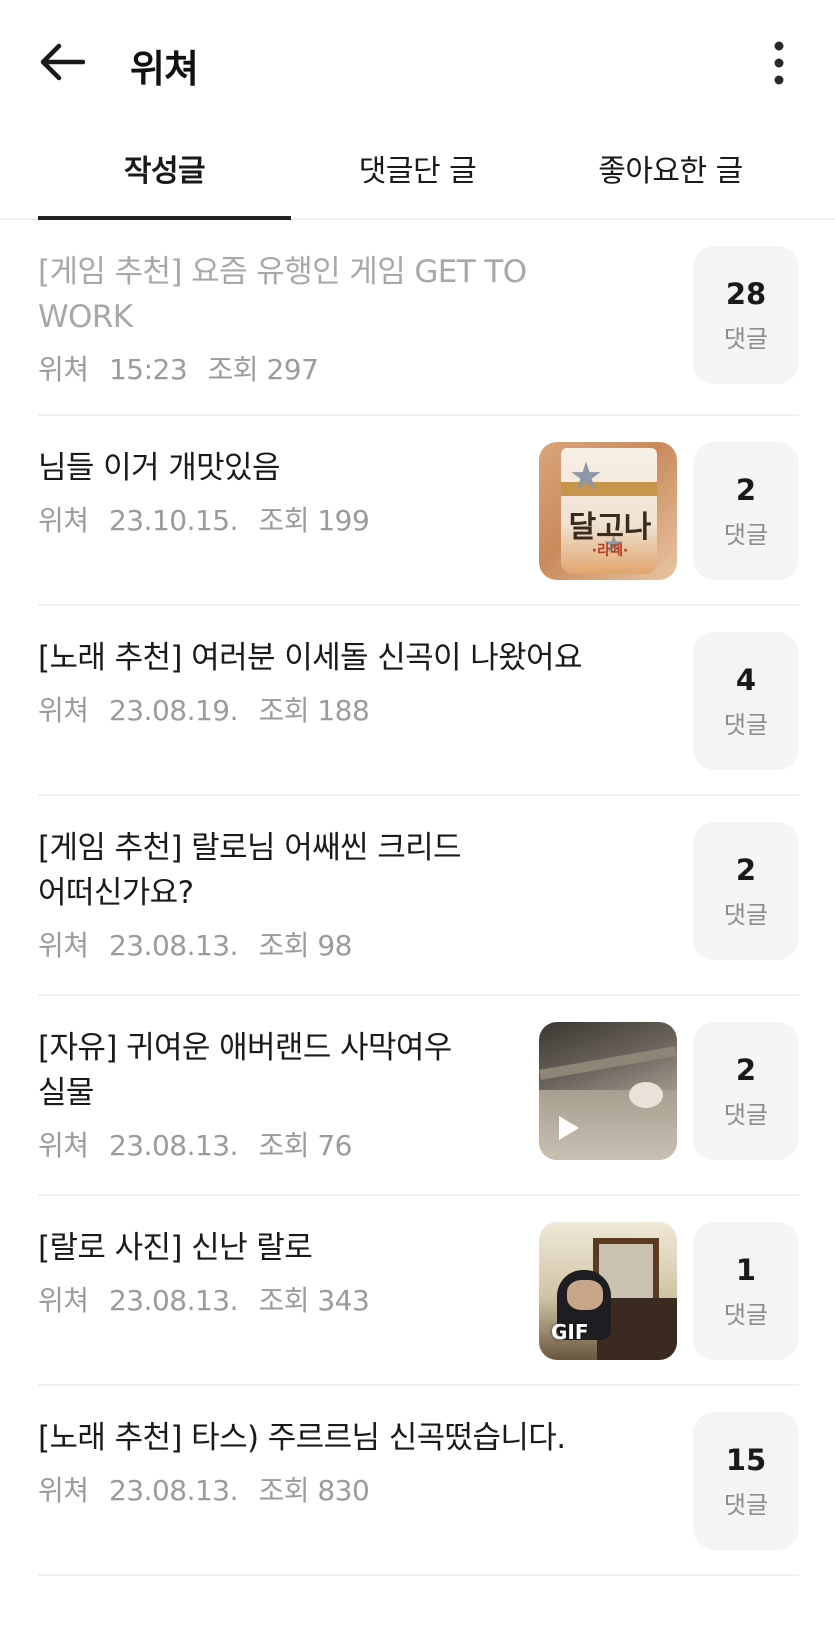 This screenshot has width=835, height=1636. I want to click on post-thumbnail: ★ ★ 달고나 ·라떼·, so click(608, 511).